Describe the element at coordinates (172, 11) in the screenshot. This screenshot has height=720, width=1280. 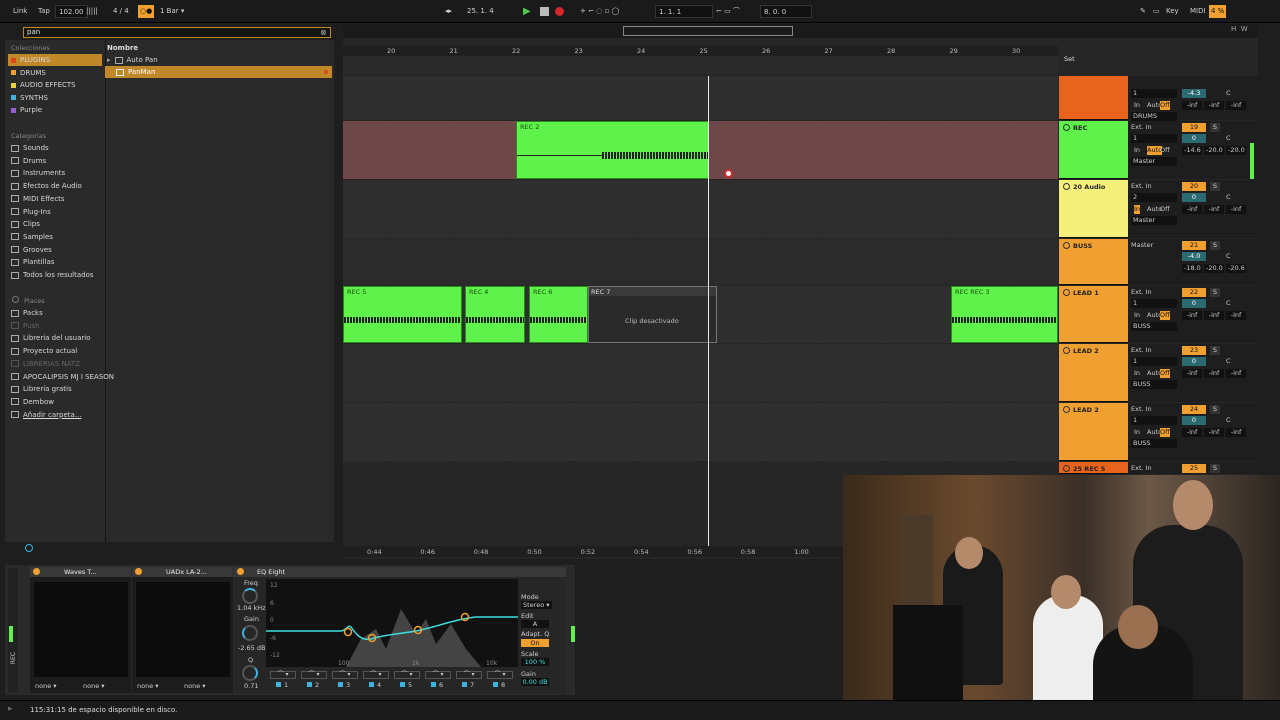
I see `quantize-dropdown: 1 Bar ▾` at that location.